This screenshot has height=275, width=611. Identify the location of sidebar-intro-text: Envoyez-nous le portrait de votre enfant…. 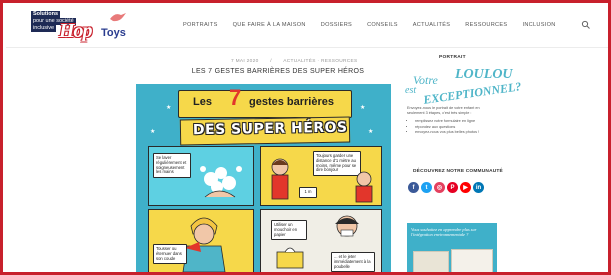
(443, 110).